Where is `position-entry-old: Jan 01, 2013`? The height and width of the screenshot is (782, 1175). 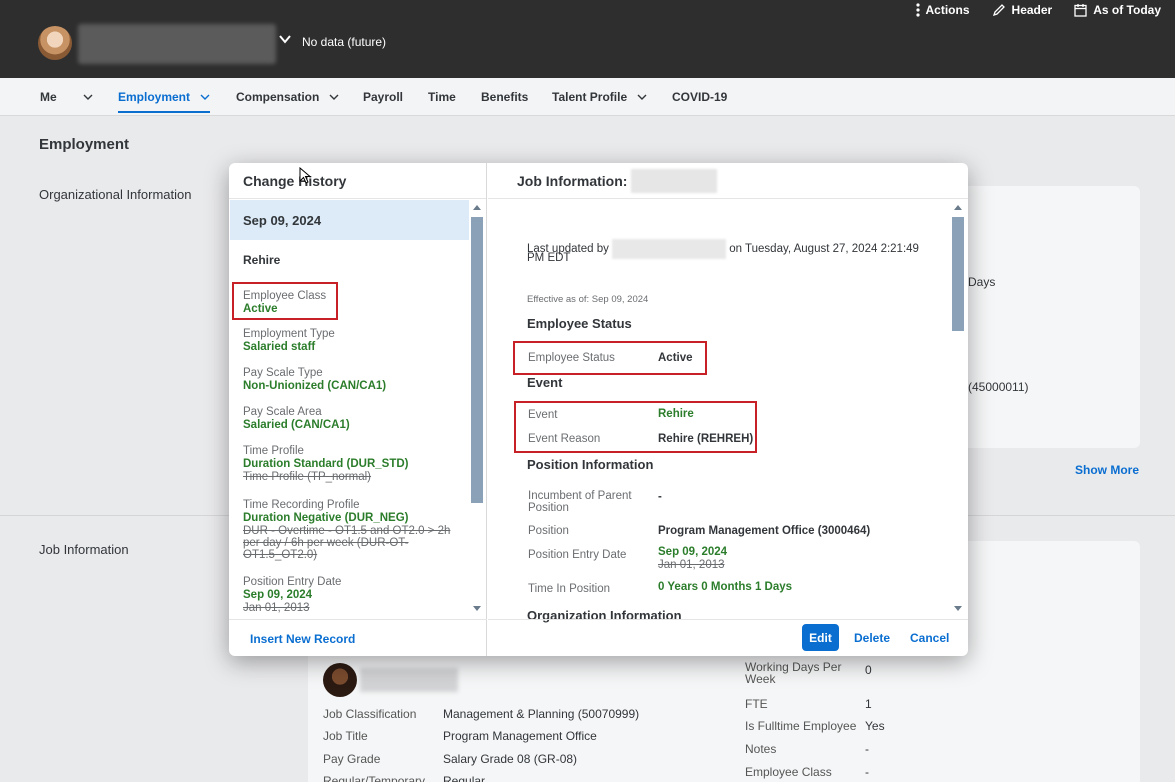
position-entry-old: Jan 01, 2013 is located at coordinates (691, 565).